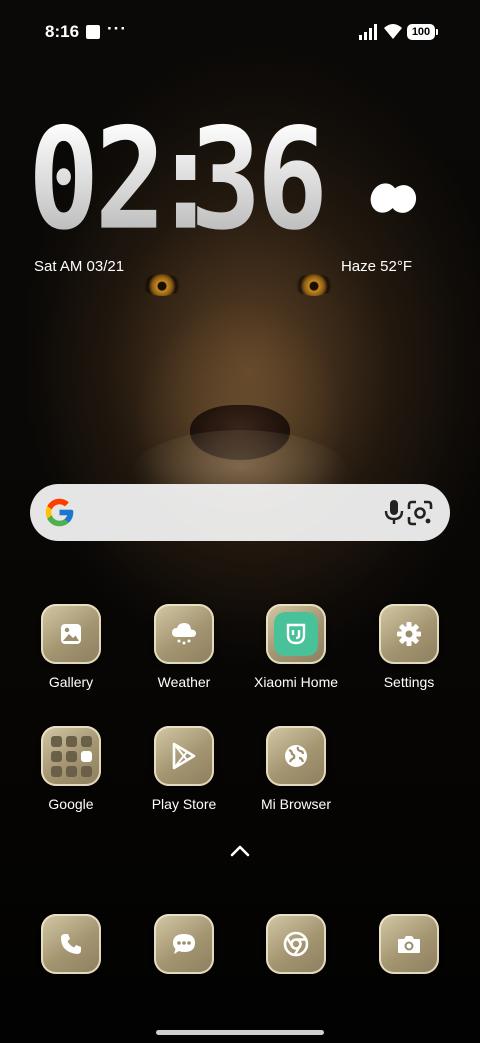 This screenshot has height=1043, width=480. I want to click on clock-hours: 02, so click(97, 179).